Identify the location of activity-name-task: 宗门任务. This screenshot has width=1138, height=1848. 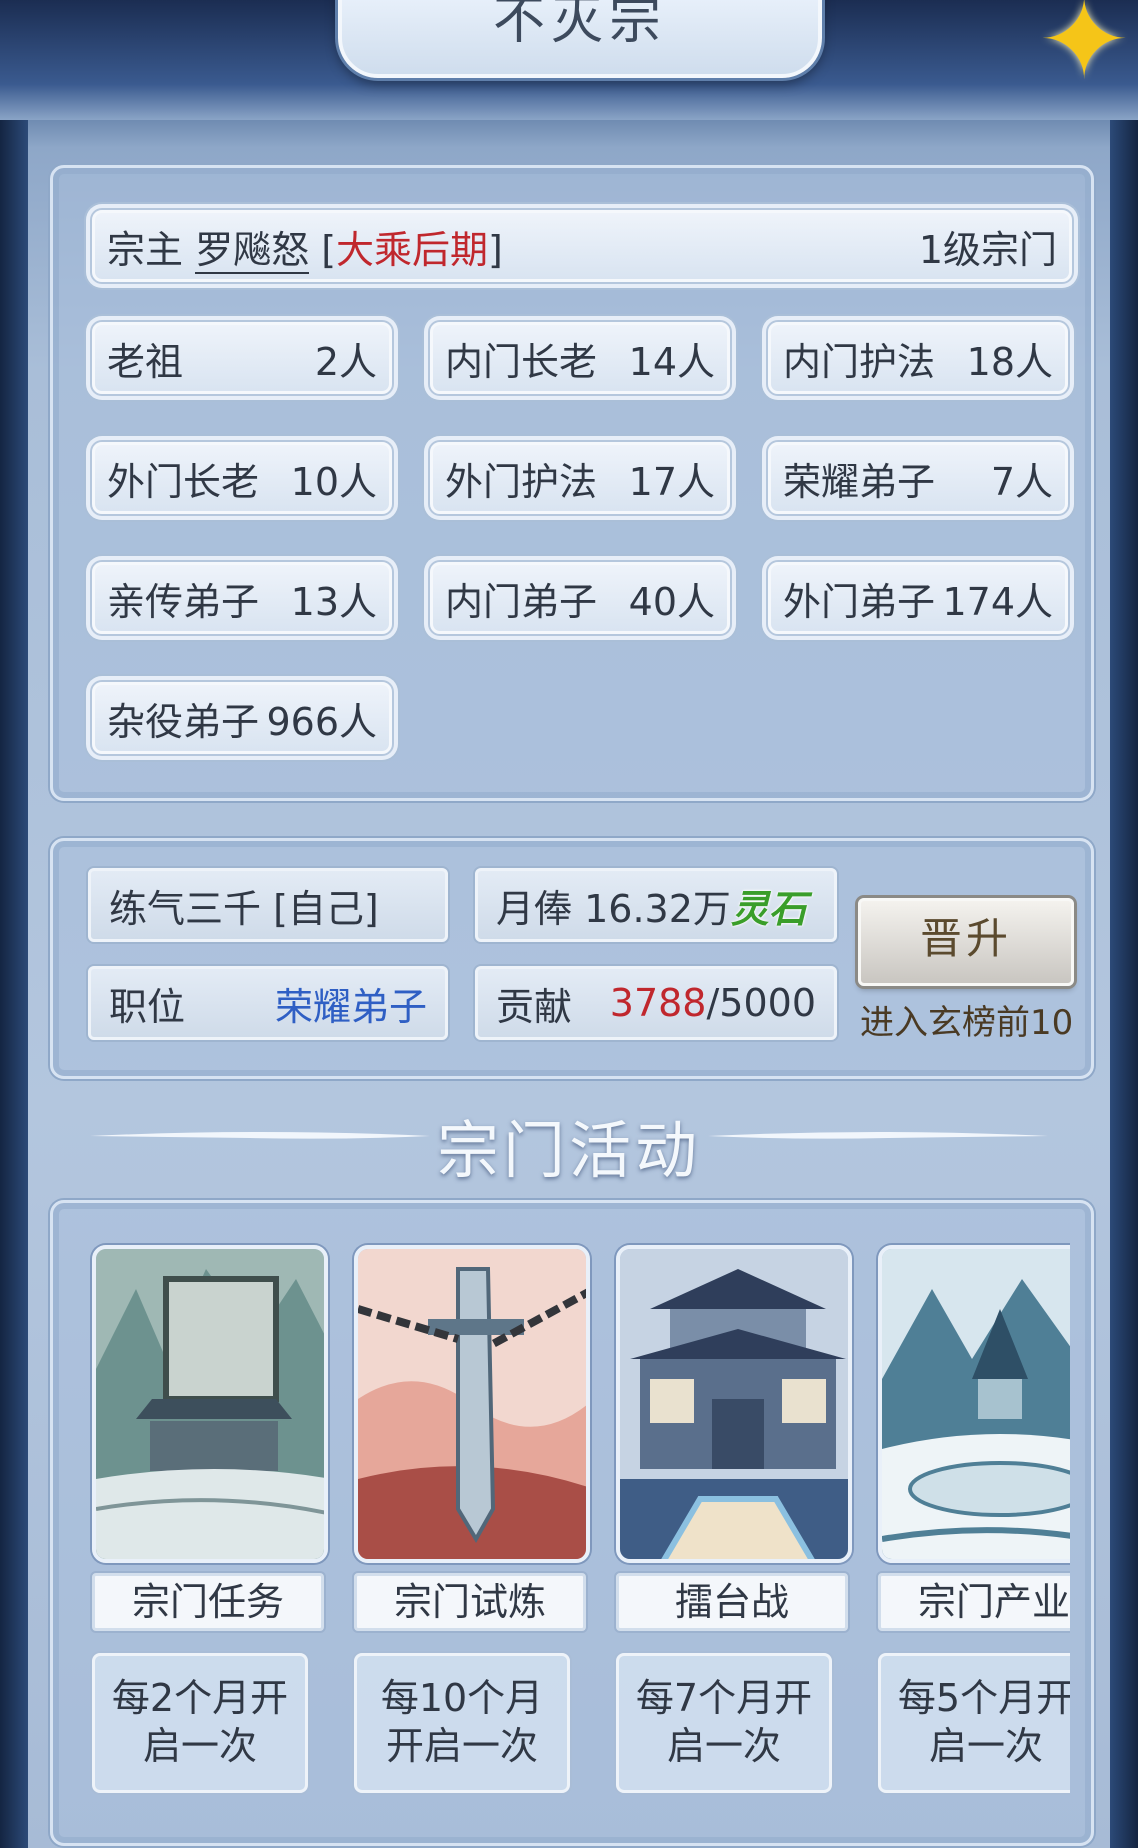
(208, 1602).